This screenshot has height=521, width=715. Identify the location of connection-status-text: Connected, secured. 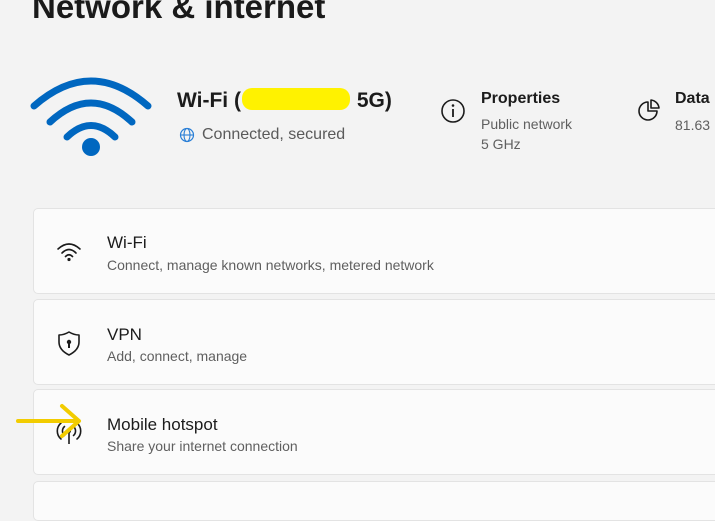
(274, 134).